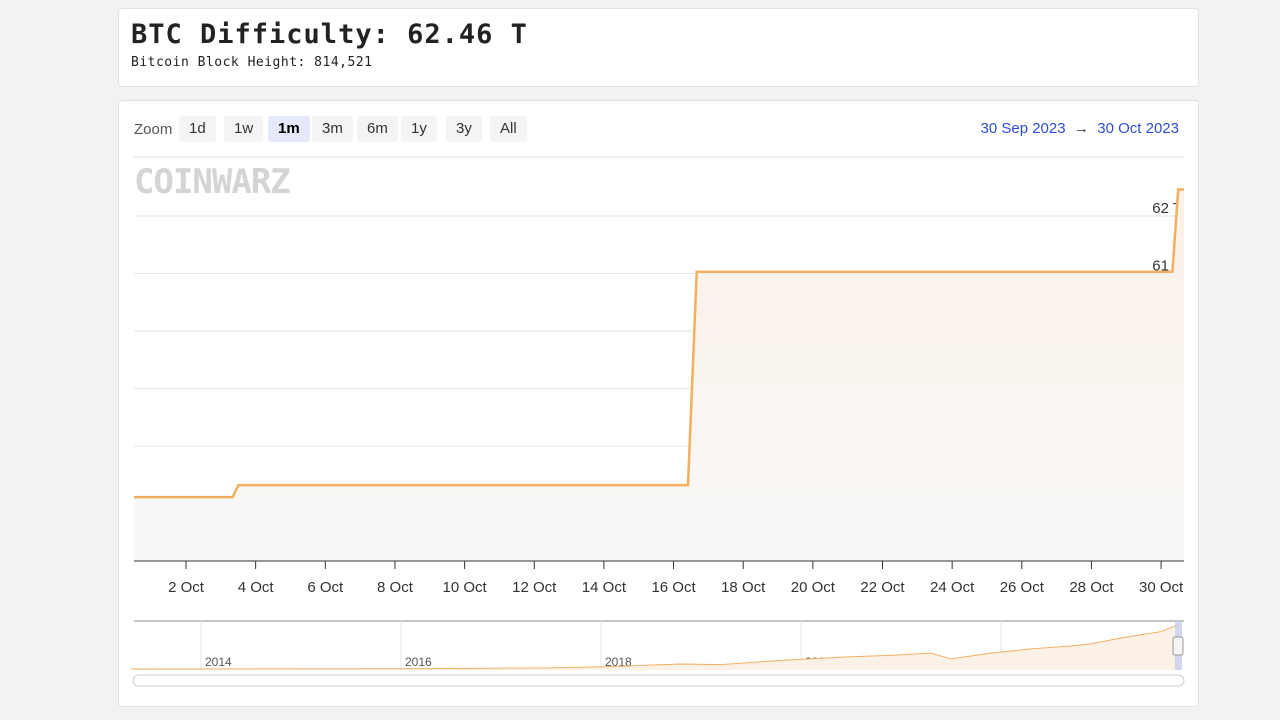 Image resolution: width=1280 pixels, height=720 pixels. What do you see at coordinates (658, 680) in the screenshot?
I see `navigator-scrollbar` at bounding box center [658, 680].